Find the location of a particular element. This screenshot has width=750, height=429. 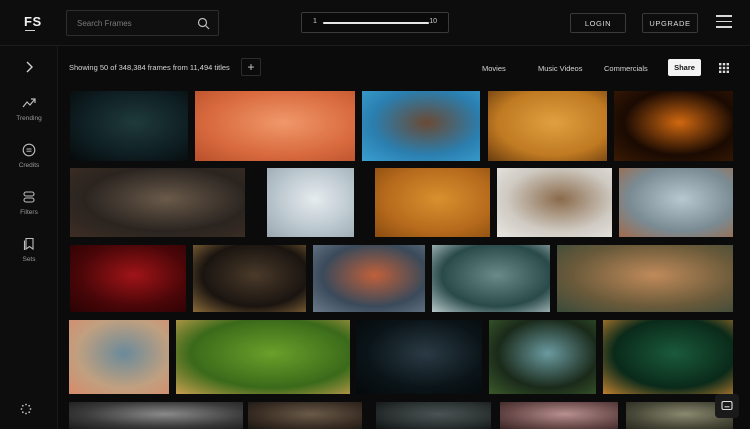

filter-commercials: Commercials is located at coordinates (626, 68).